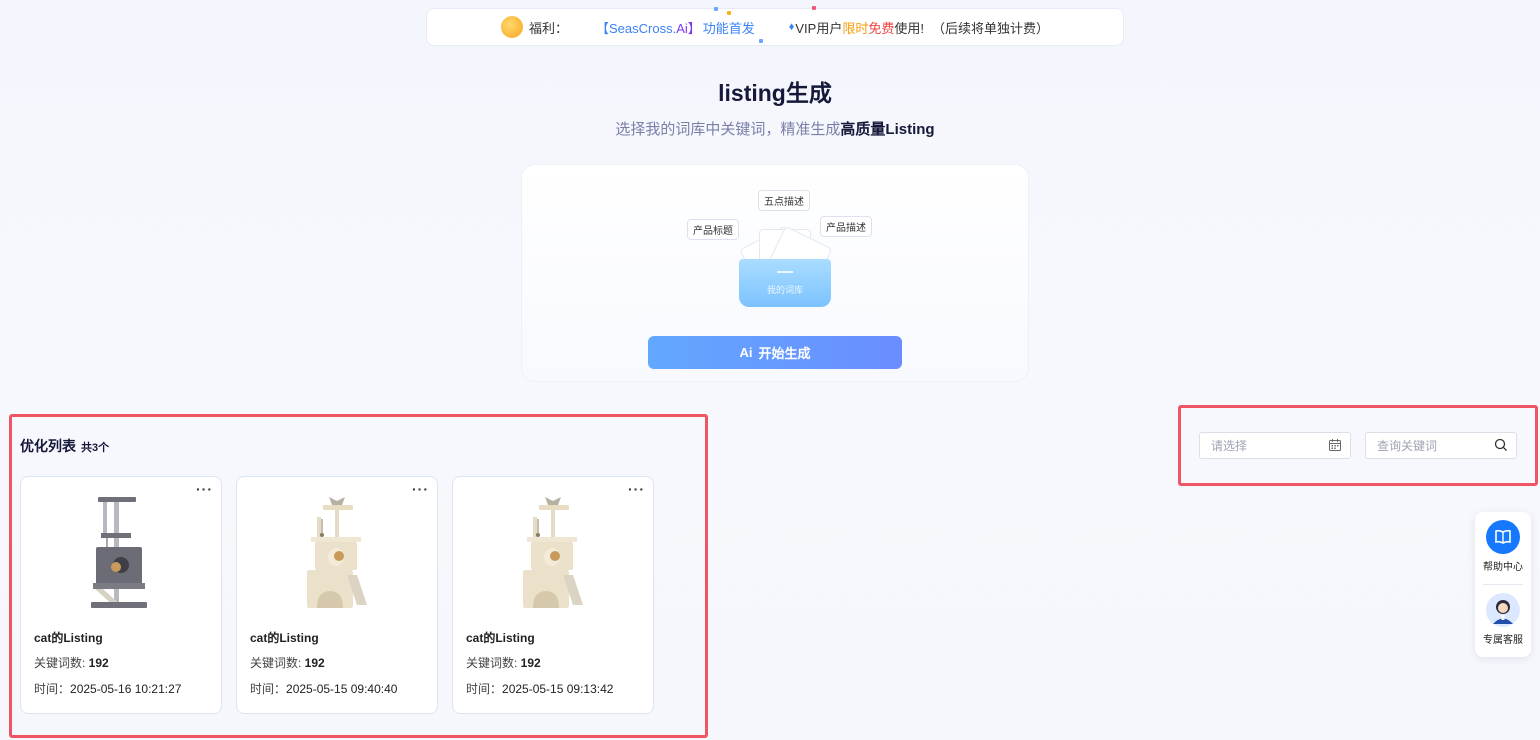  Describe the element at coordinates (775, 129) in the screenshot. I see `page-subtitle: 选择我的词库中关键词，精准生成高质量Listing` at that location.